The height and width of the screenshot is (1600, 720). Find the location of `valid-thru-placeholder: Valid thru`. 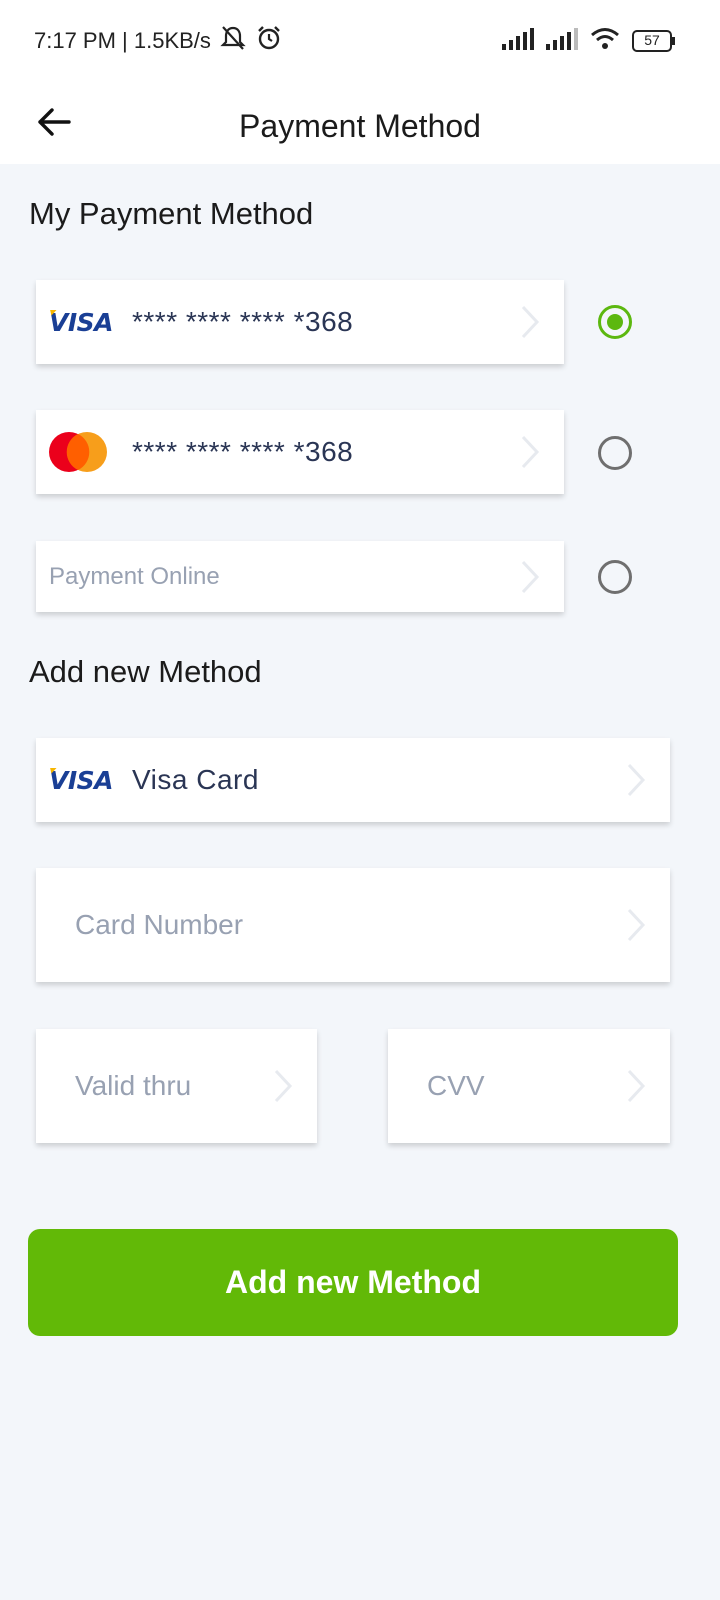

valid-thru-placeholder: Valid thru is located at coordinates (133, 1085).